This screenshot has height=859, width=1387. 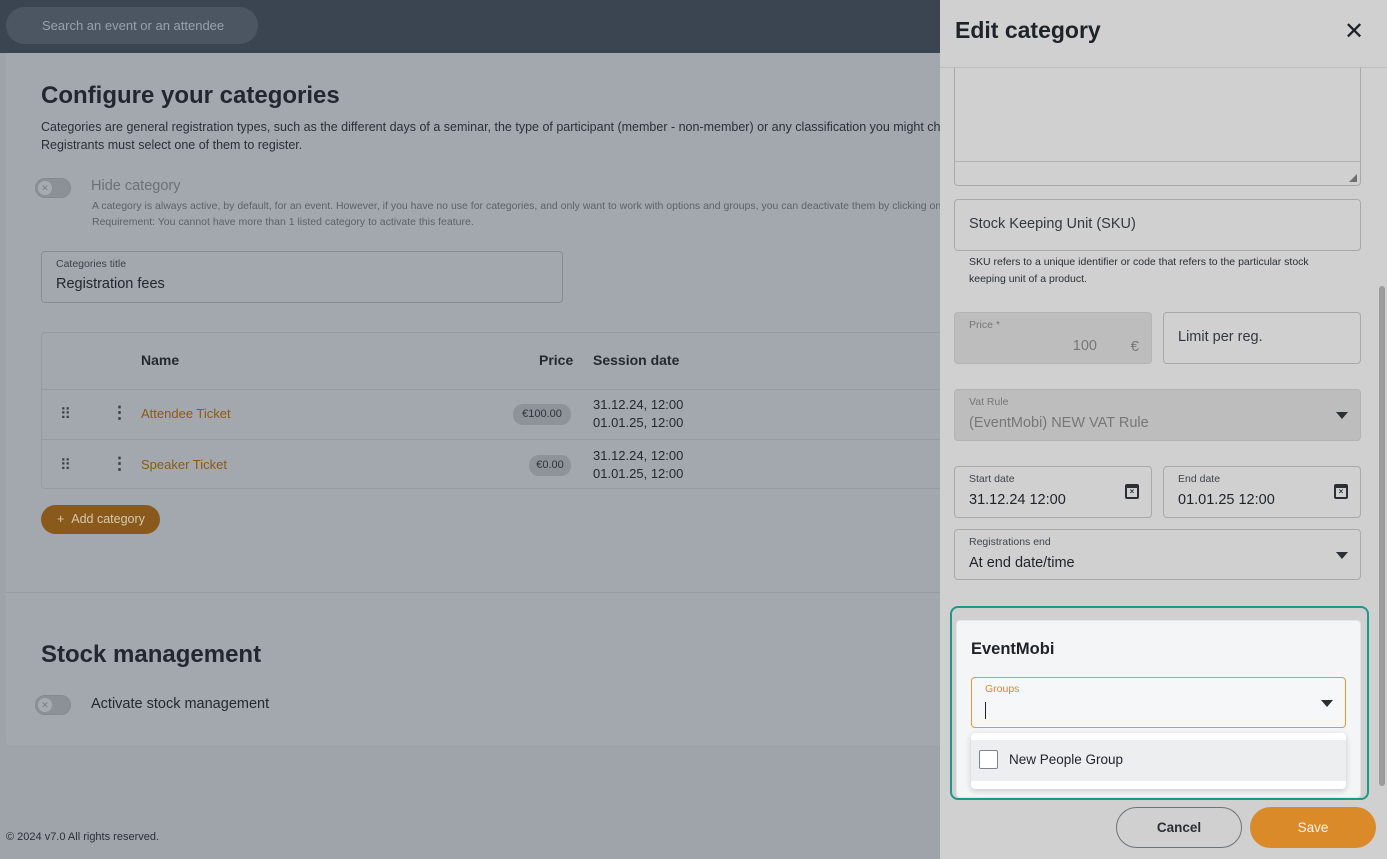 I want to click on groups-option: New People Group, so click(x=1158, y=760).